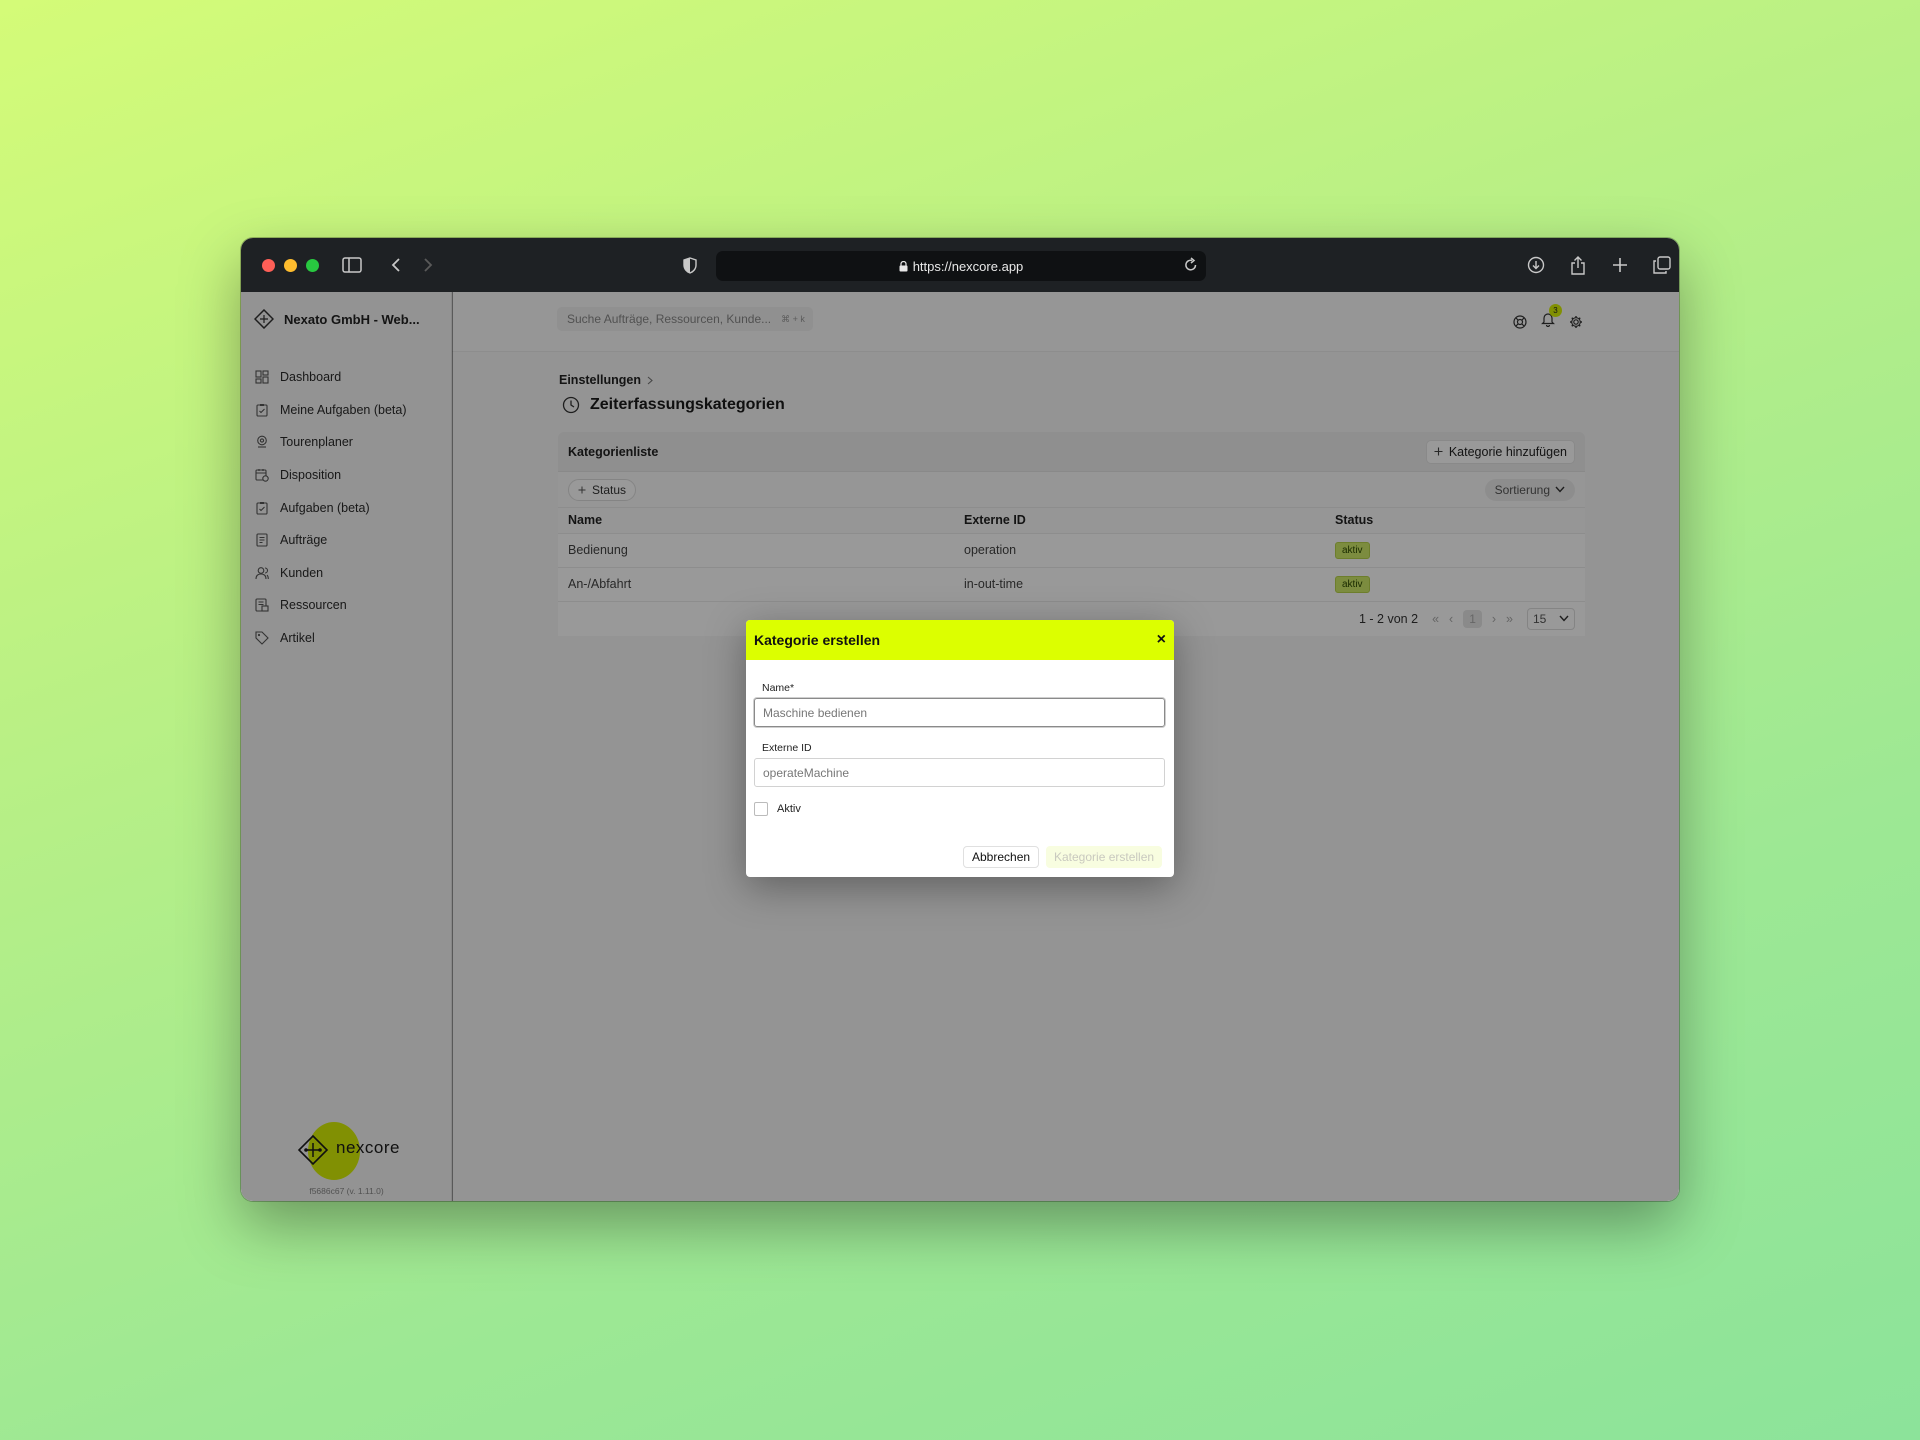 The width and height of the screenshot is (1920, 1440). Describe the element at coordinates (960, 640) in the screenshot. I see `dialog-header: Kategorie erstellen ×` at that location.